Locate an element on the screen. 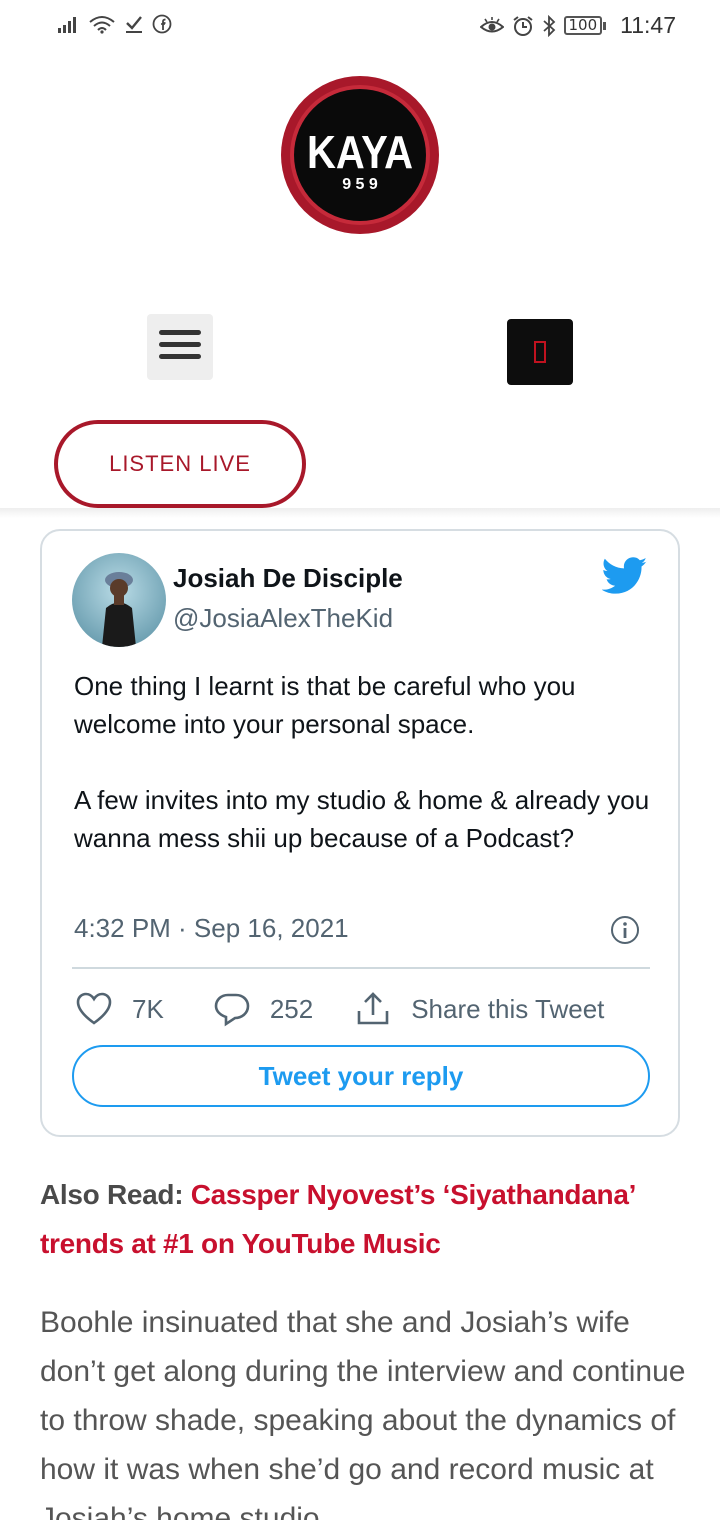 The width and height of the screenshot is (720, 1520). reply-action: 252 is located at coordinates (263, 1009).